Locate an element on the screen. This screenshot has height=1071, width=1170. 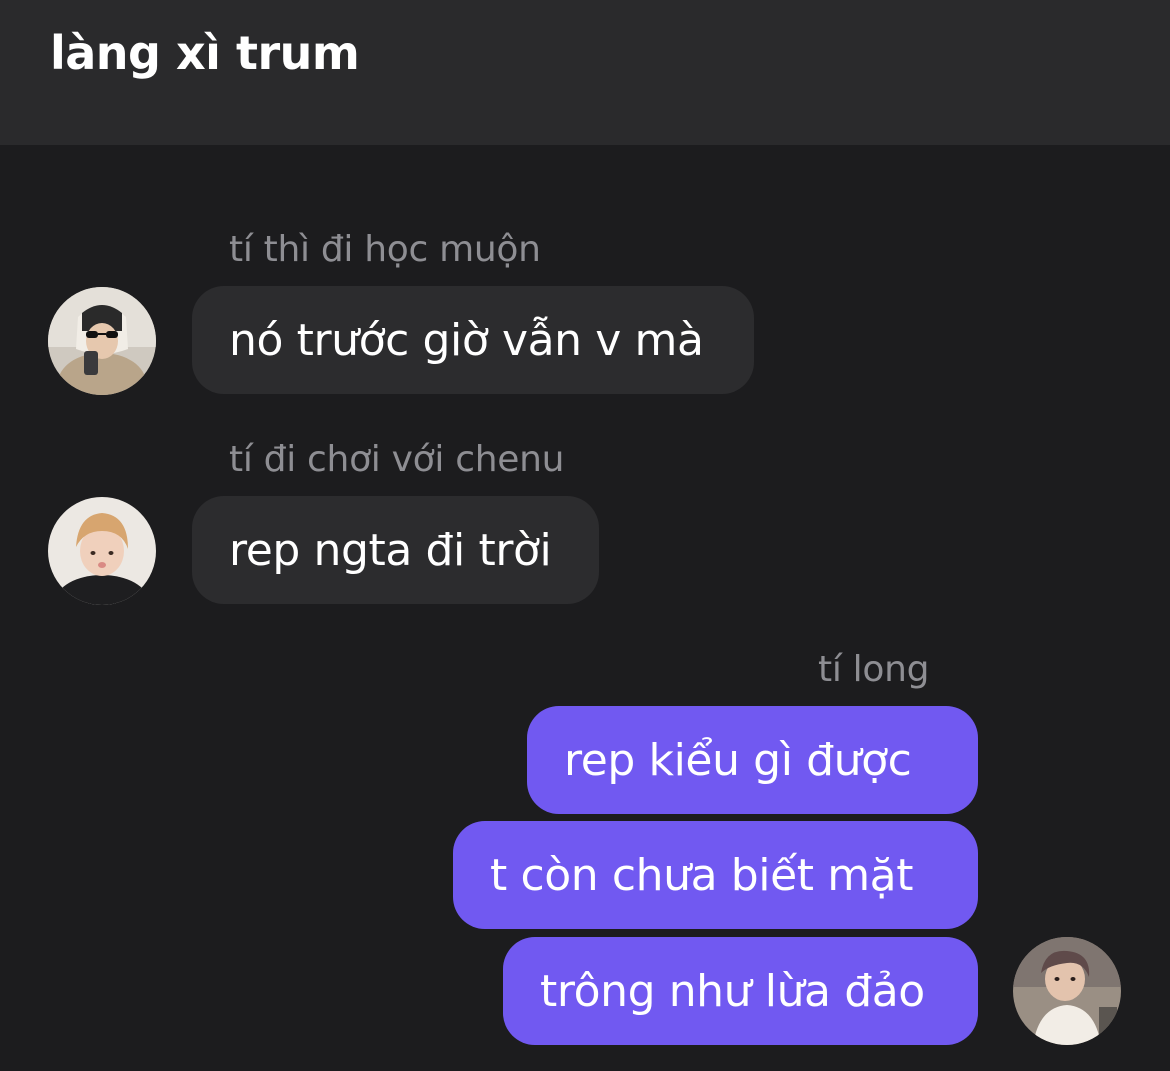
message-bubble-outgoing: rep kiểu gì được is located at coordinates (752, 760).